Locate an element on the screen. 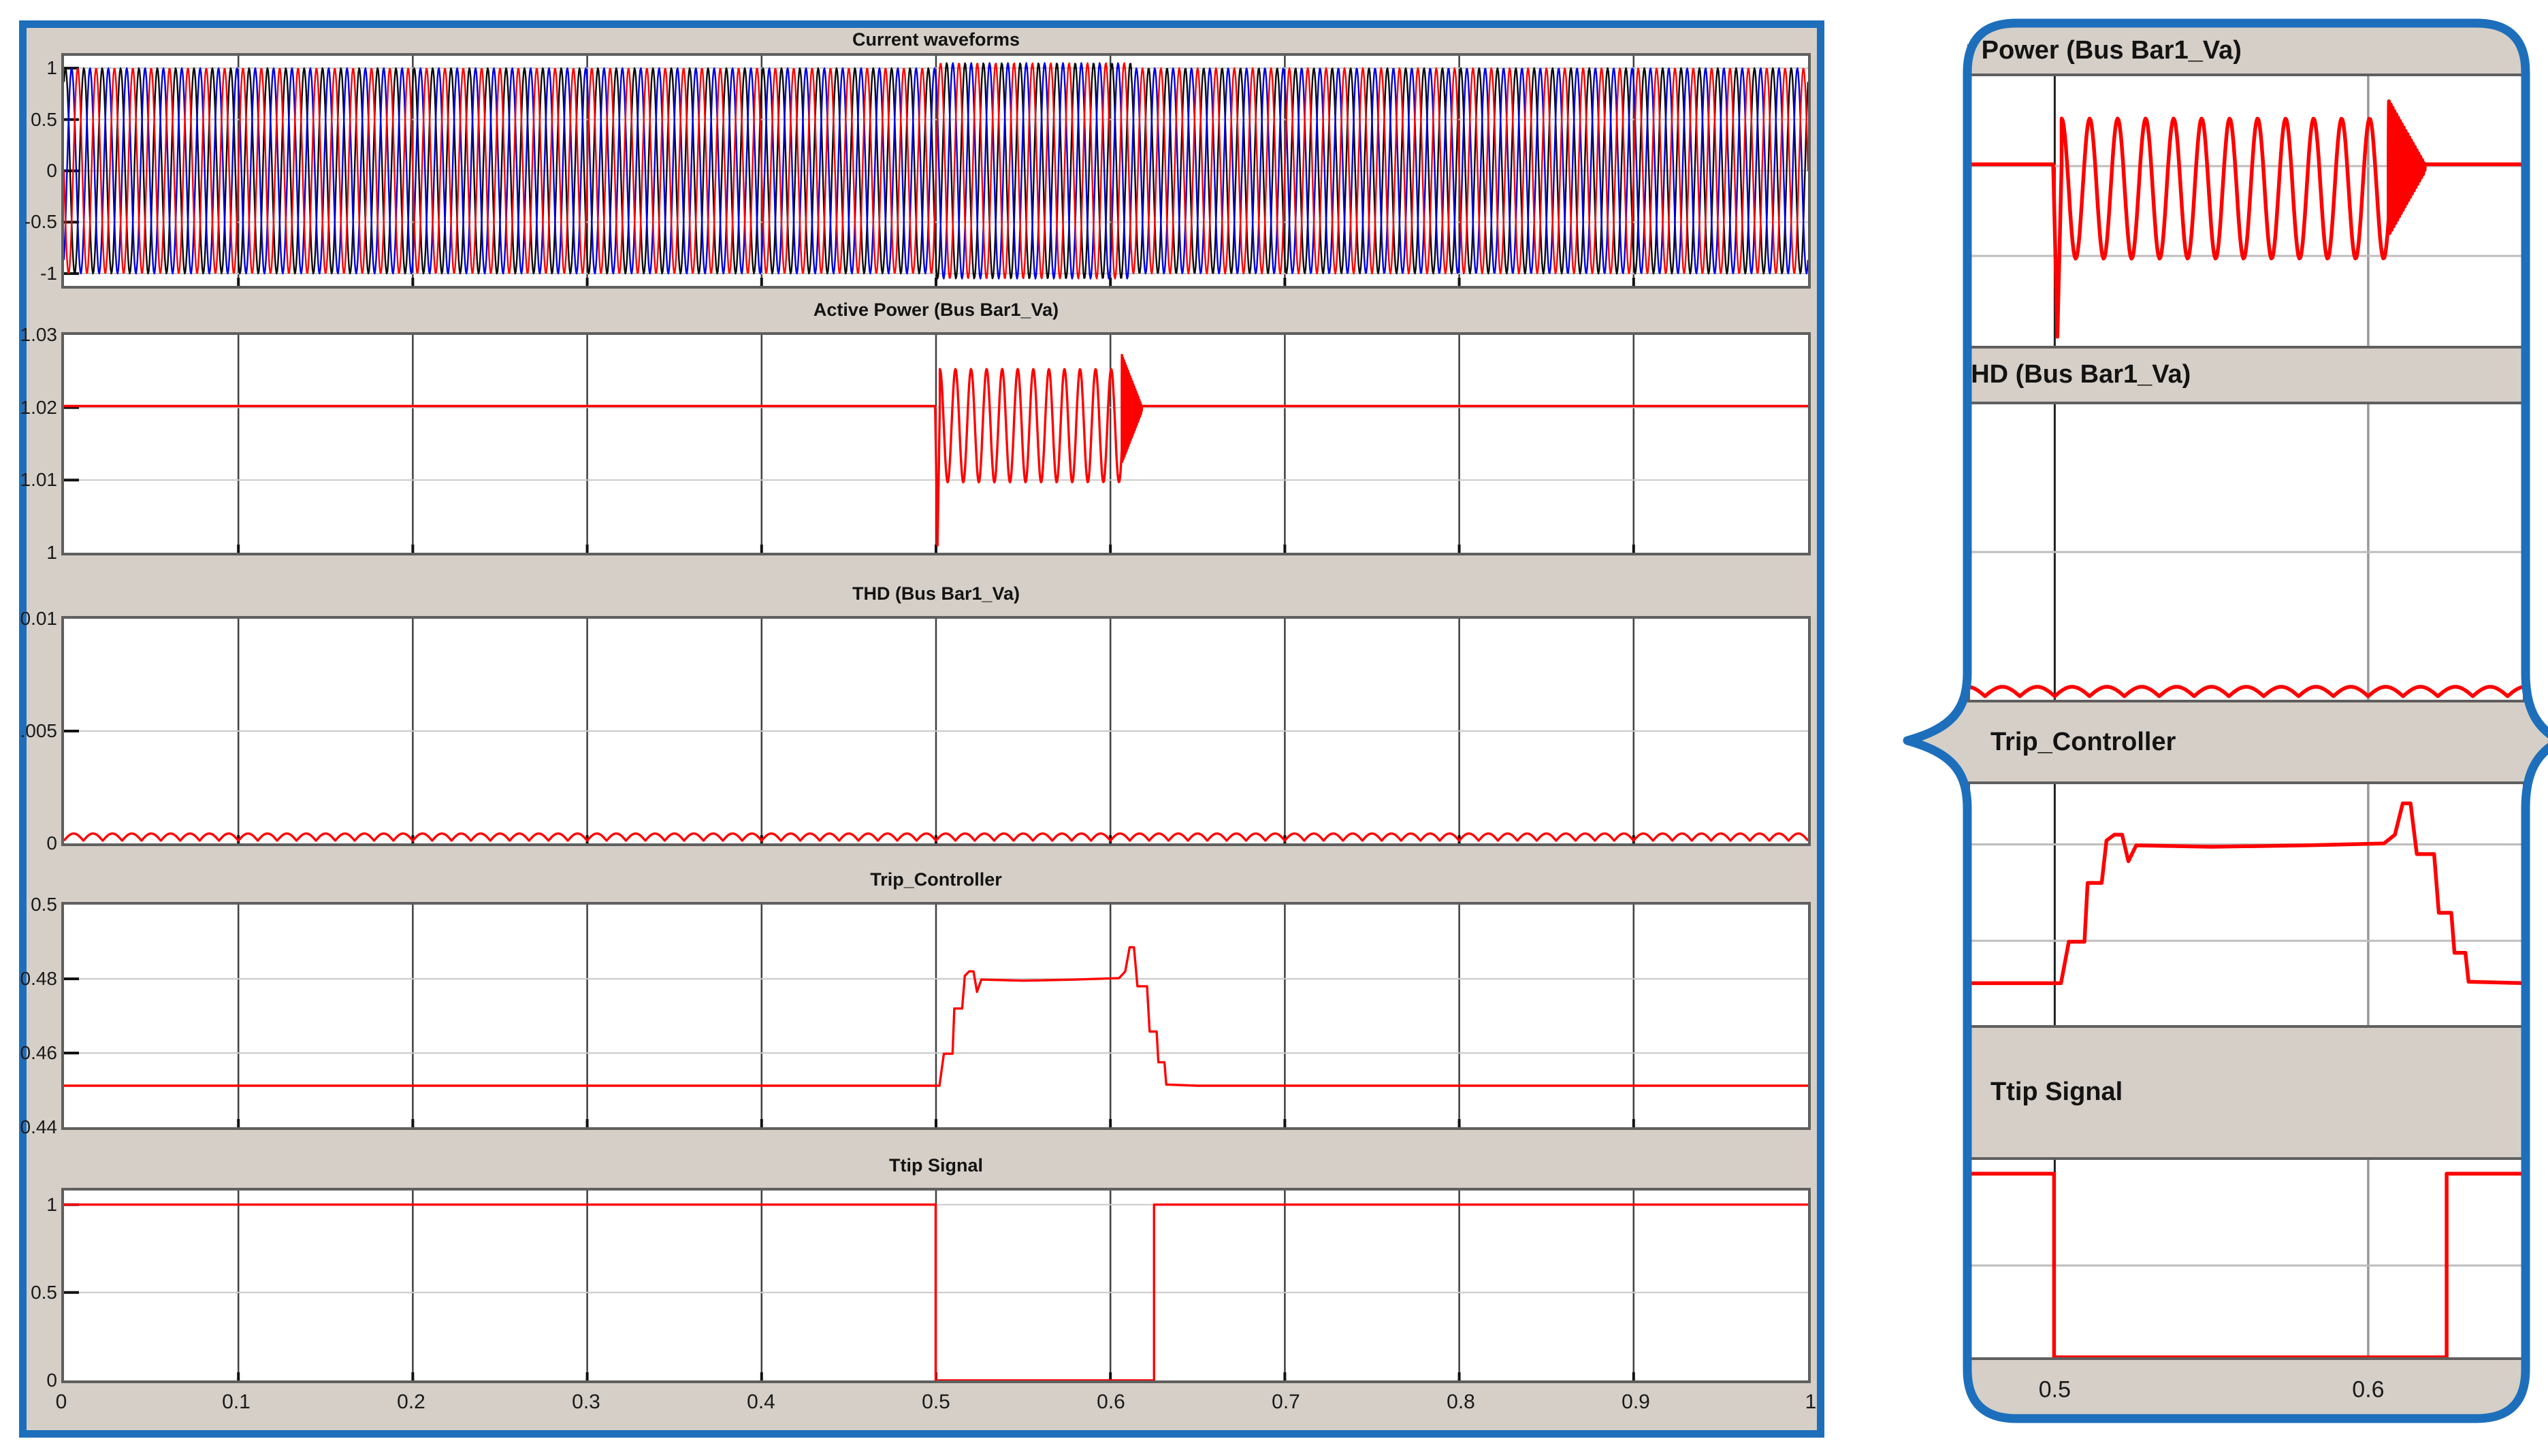 The width and height of the screenshot is (2548, 1456). x-tick-label: 1 is located at coordinates (1811, 1402).